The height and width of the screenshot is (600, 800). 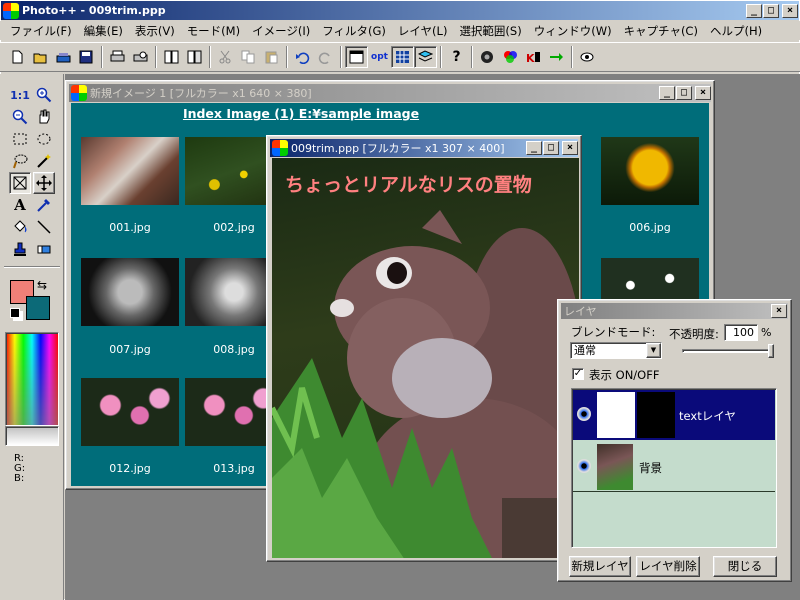 I want to click on zoom-in-tool, so click(x=44, y=95).